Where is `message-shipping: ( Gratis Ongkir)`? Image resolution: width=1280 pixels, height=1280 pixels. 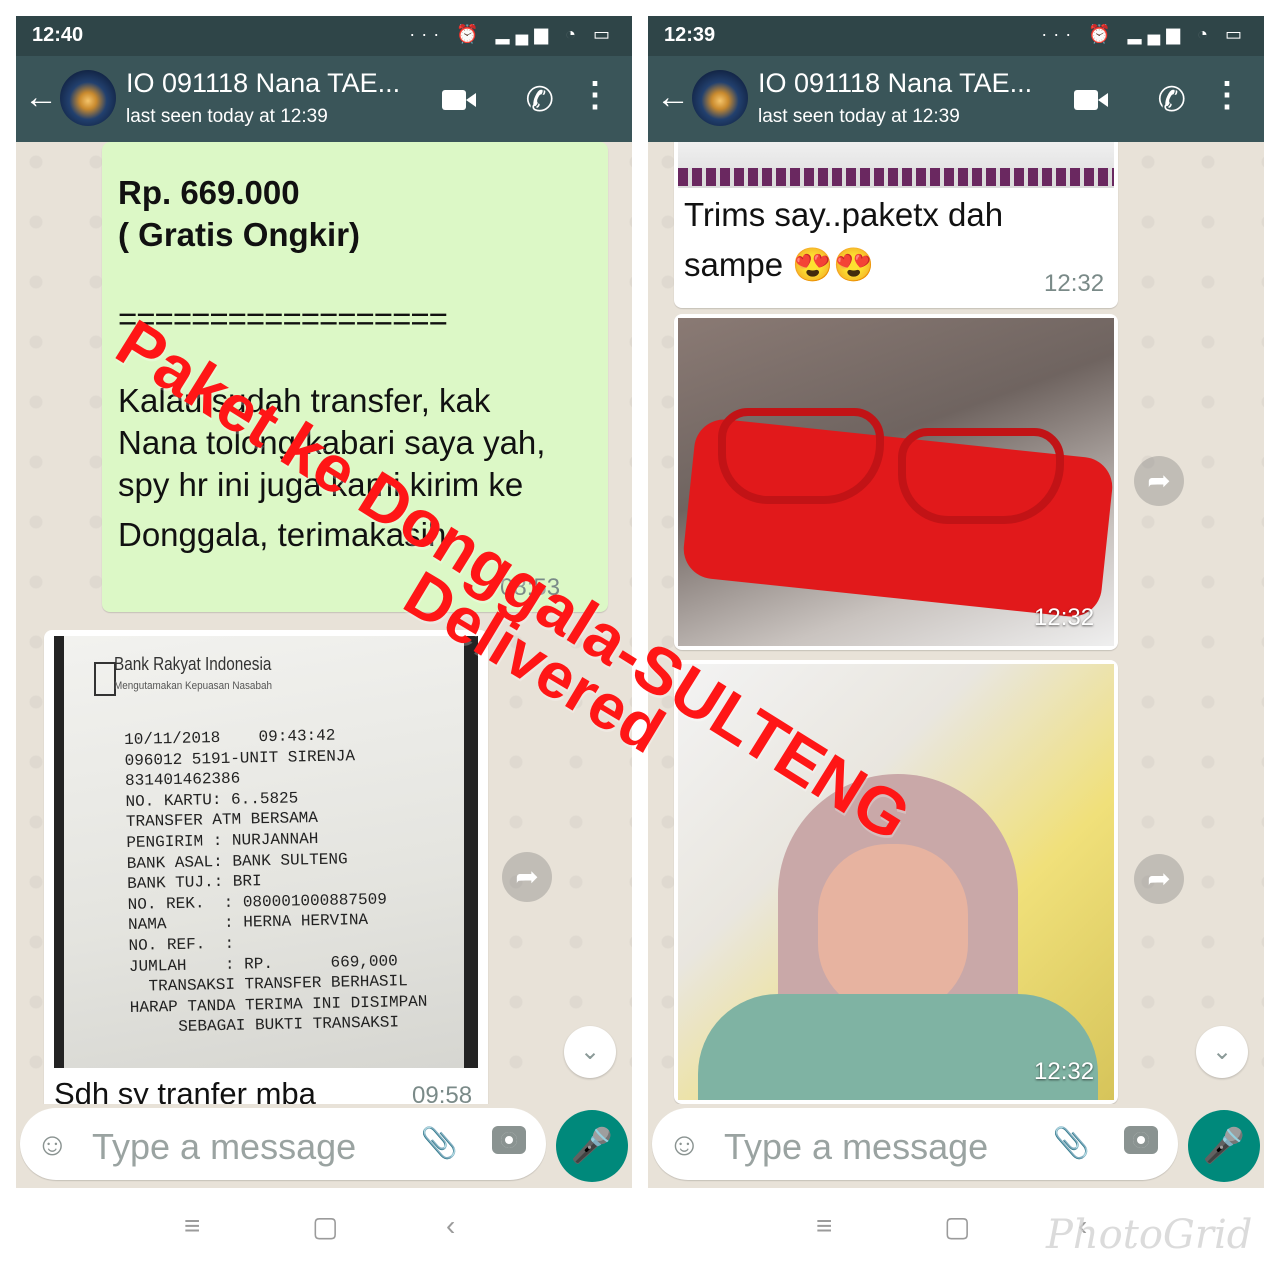 message-shipping: ( Gratis Ongkir) is located at coordinates (239, 234).